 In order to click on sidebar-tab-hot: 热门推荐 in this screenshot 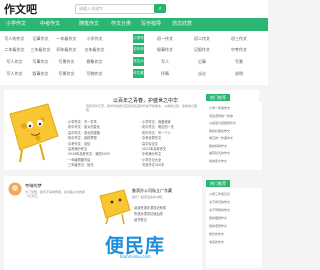, I will do `click(218, 97)`.